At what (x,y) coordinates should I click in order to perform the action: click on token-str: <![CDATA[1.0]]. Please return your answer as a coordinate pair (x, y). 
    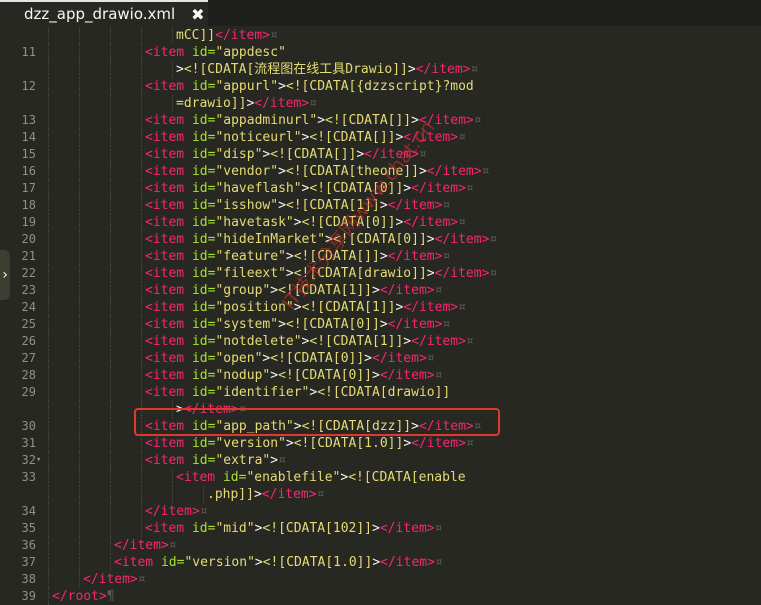
    Looking at the image, I should click on (348, 443).